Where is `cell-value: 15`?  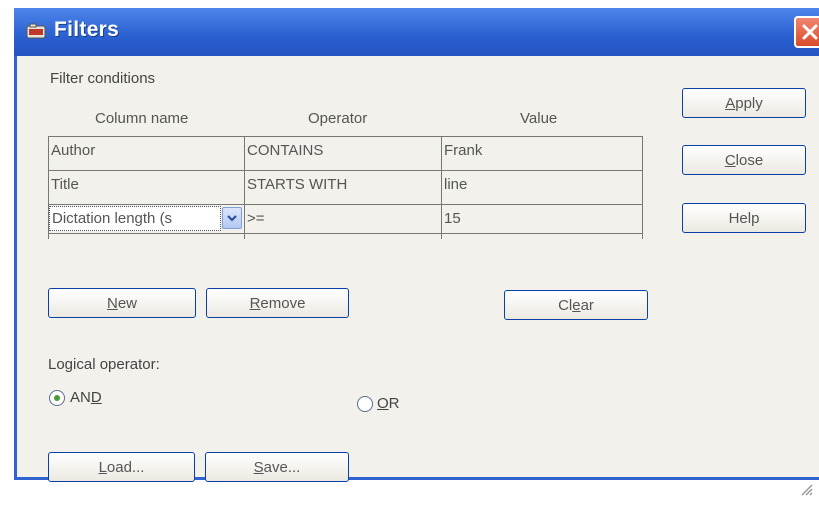
cell-value: 15 is located at coordinates (451, 219).